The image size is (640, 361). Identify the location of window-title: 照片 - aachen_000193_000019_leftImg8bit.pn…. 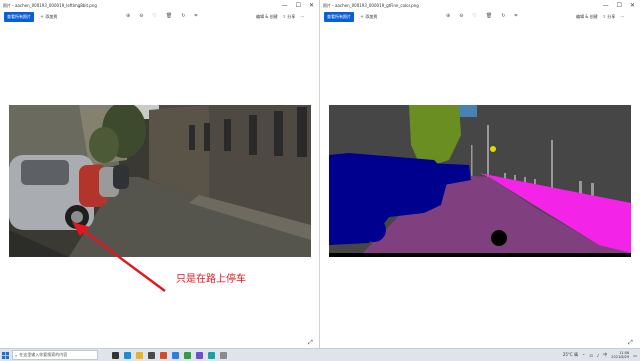
(50, 5).